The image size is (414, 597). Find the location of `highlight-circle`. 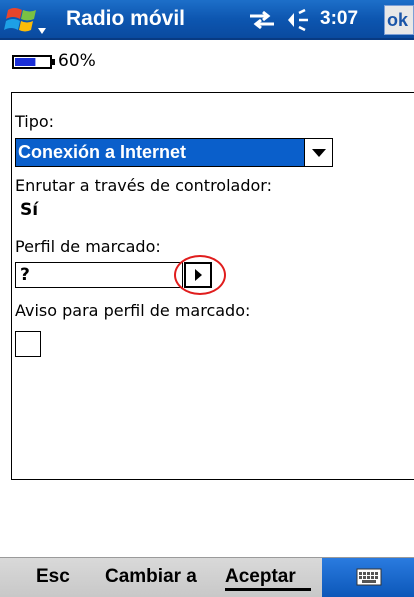

highlight-circle is located at coordinates (200, 275).